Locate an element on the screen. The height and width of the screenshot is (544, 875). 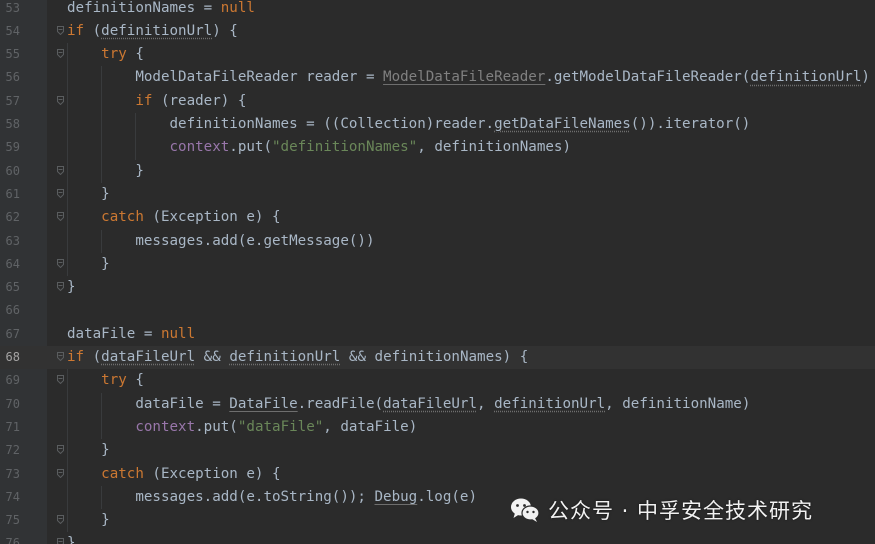
code-line: 53 definitionNames = null is located at coordinates (437, 10).